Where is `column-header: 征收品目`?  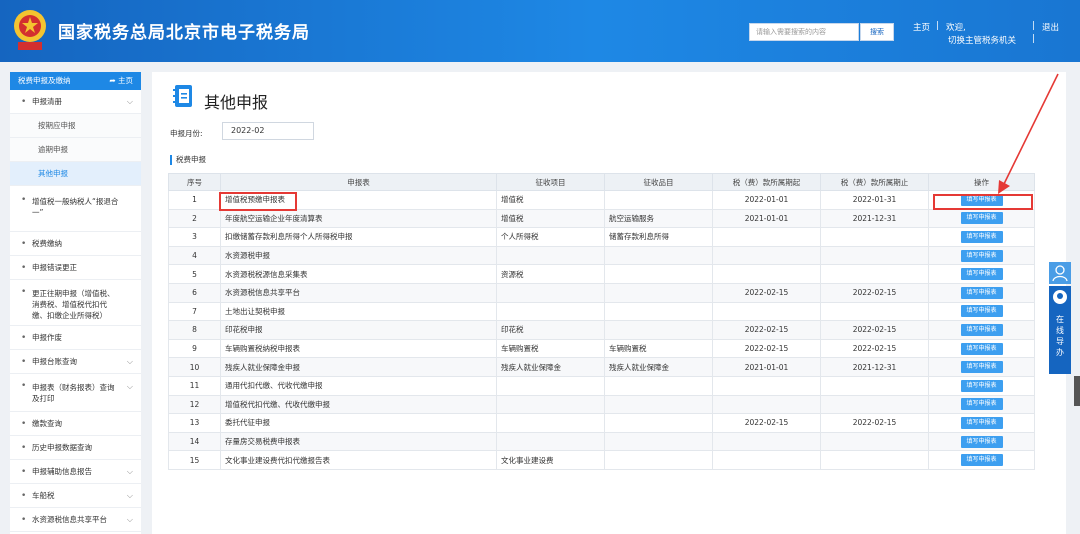
column-header: 征收品目 is located at coordinates (658, 182).